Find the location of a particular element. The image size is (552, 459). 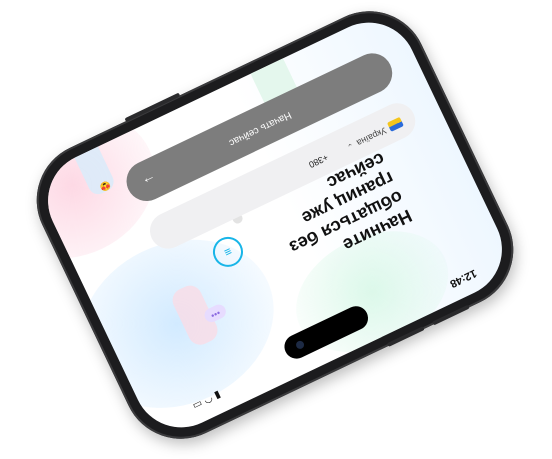

country-selector: Україна⌄ is located at coordinates (375, 135).